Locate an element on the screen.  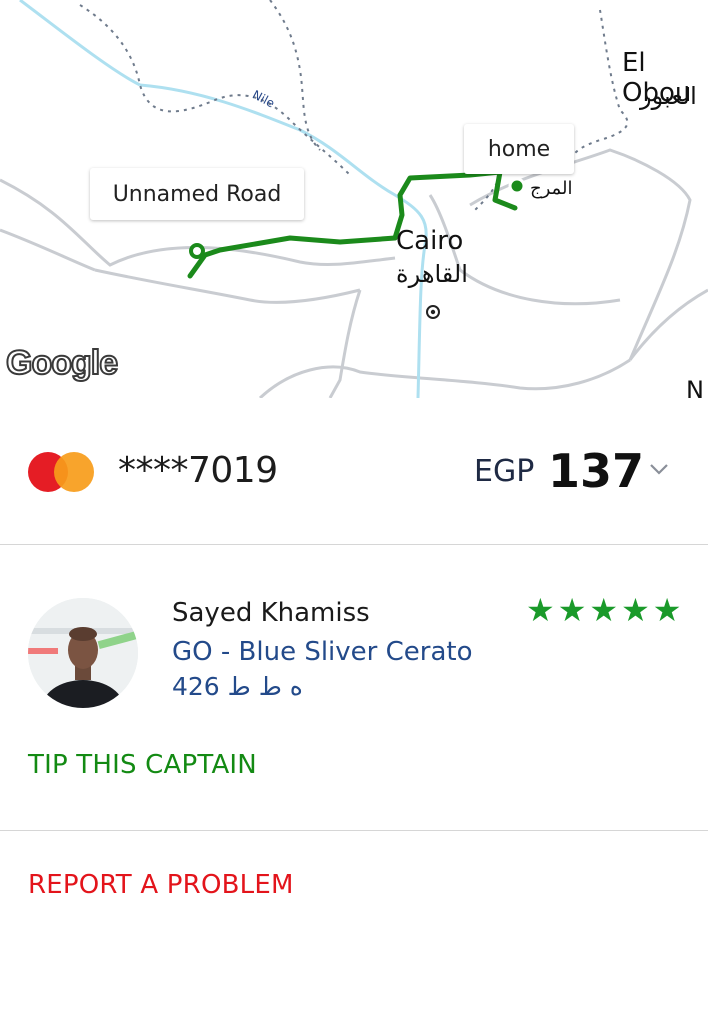
captain-avatar is located at coordinates (83, 653).